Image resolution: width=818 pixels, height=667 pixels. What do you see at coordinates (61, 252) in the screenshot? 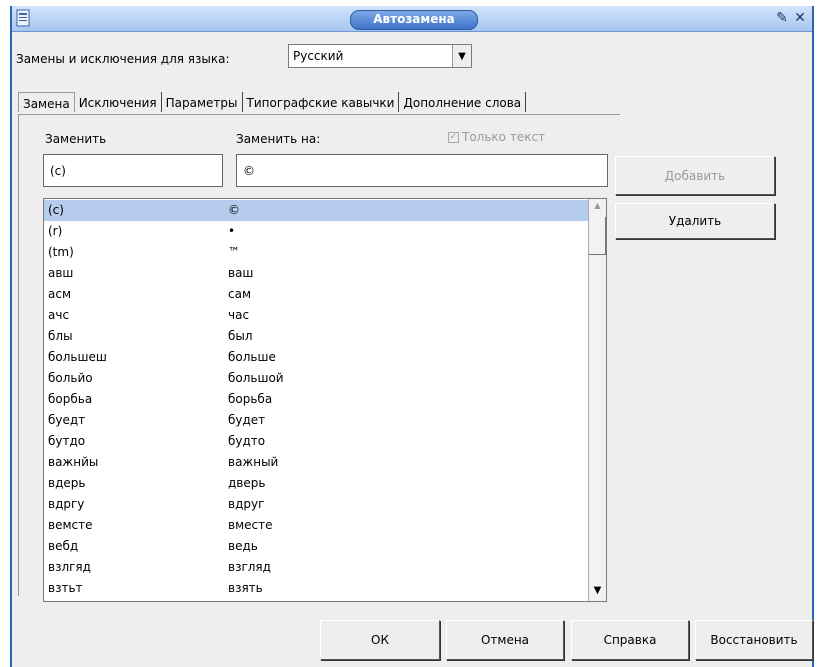
I see `list-item-from: (tm)` at bounding box center [61, 252].